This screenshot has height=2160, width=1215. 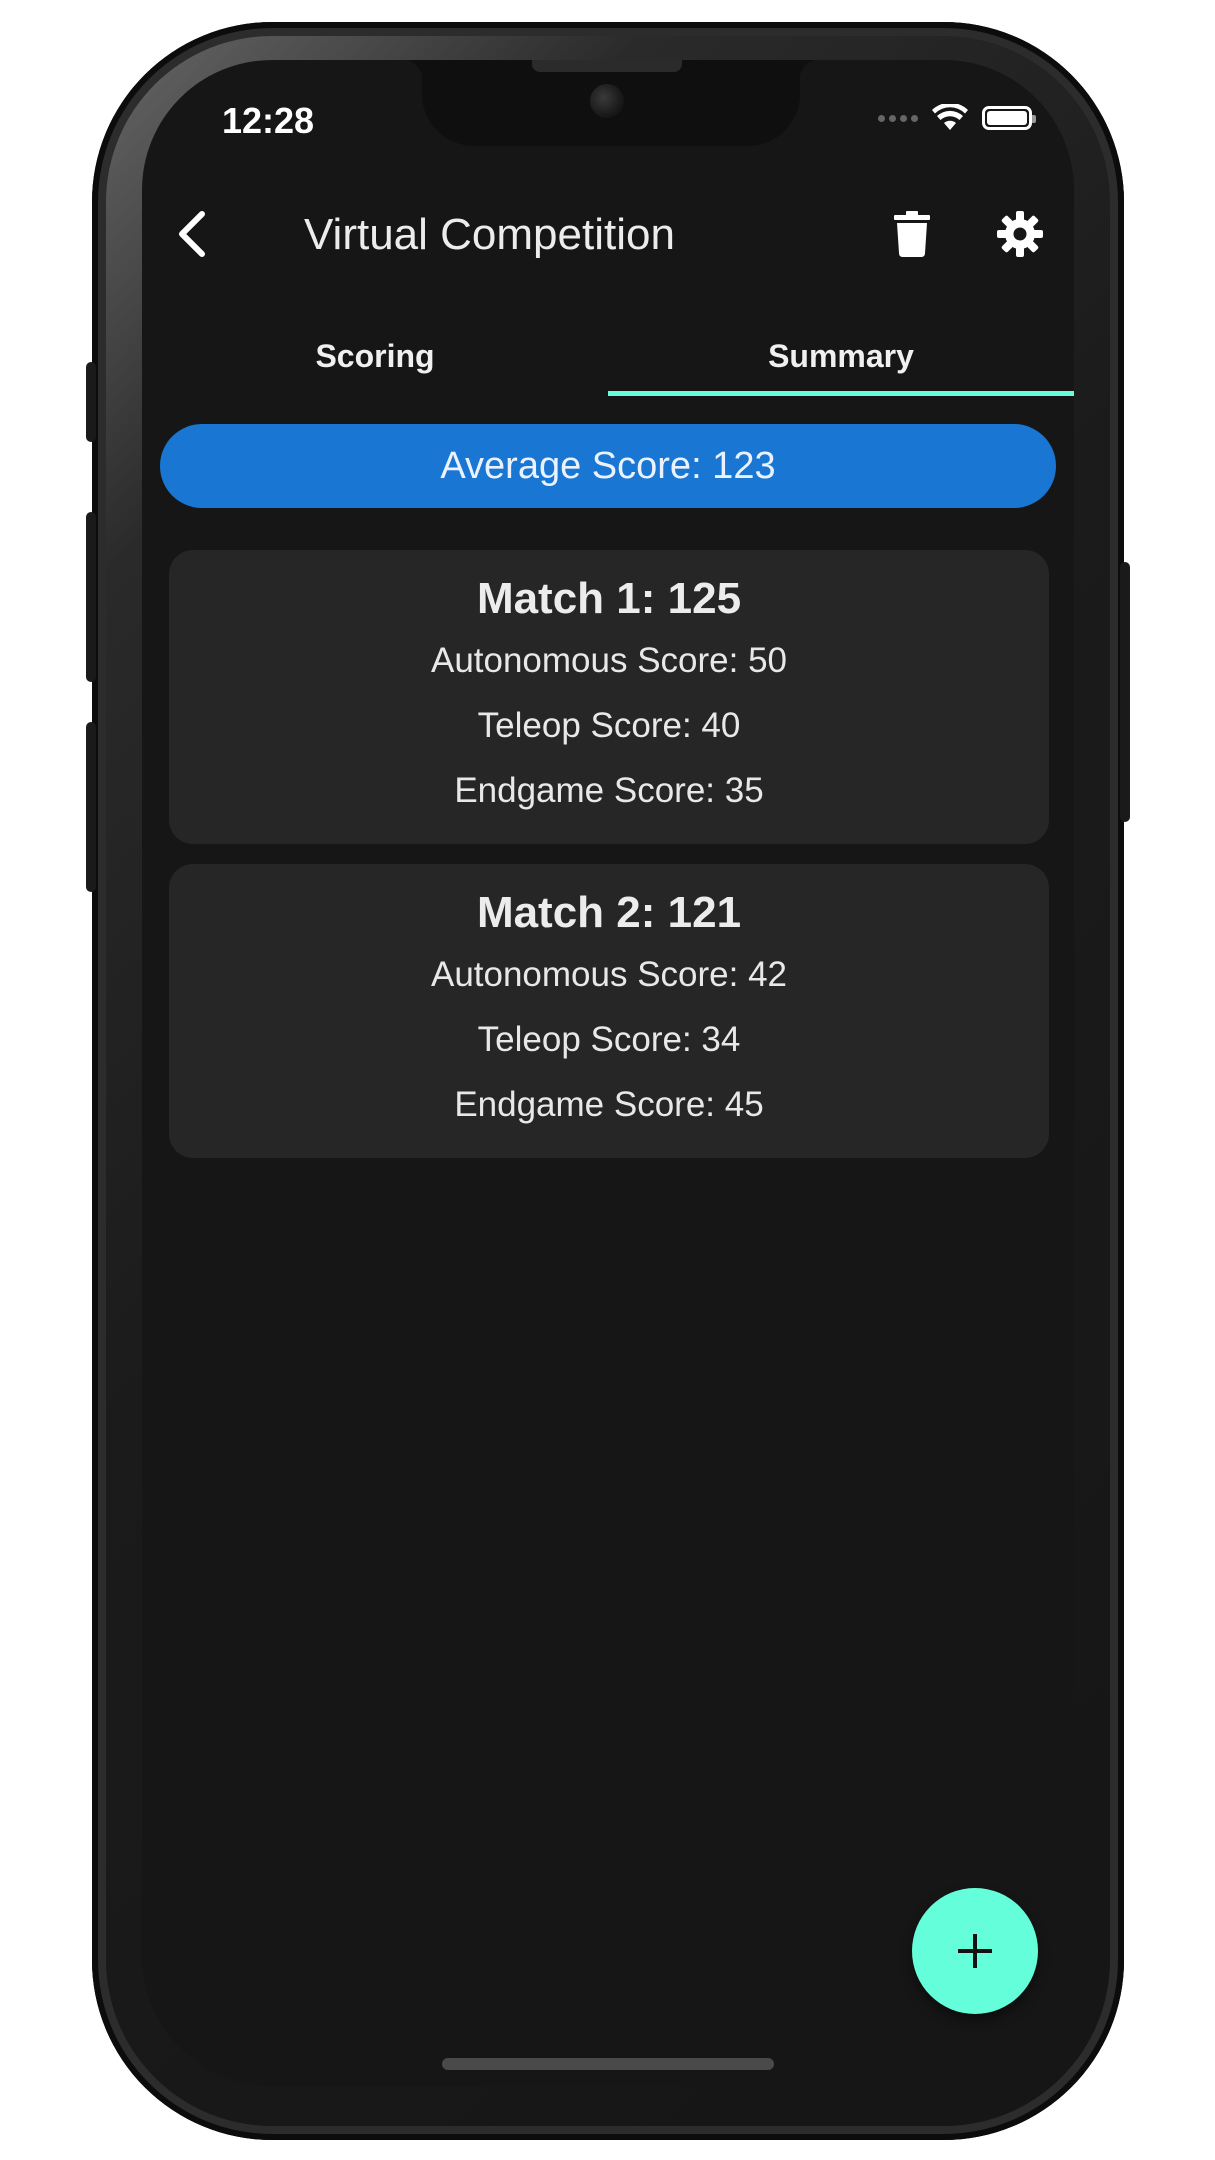 I want to click on mute-switch, so click(x=91, y=402).